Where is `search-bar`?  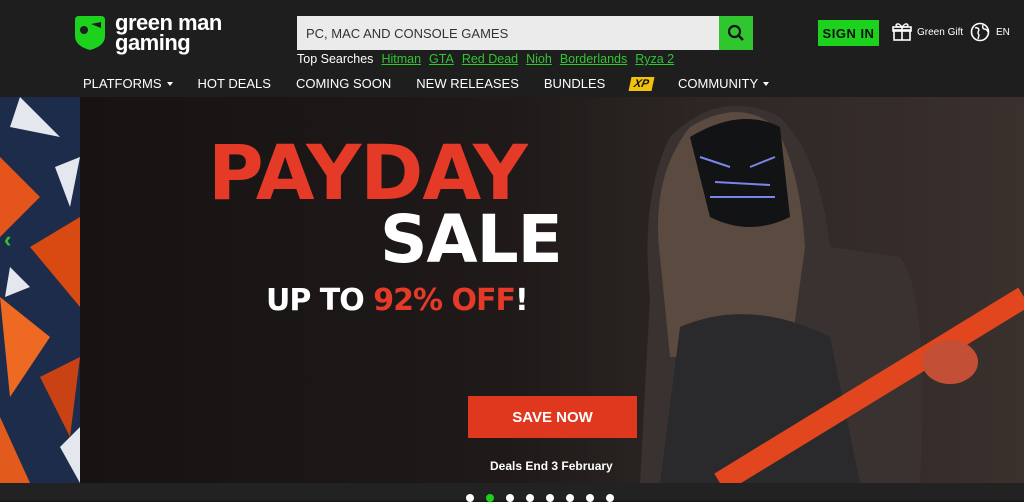 search-bar is located at coordinates (525, 33).